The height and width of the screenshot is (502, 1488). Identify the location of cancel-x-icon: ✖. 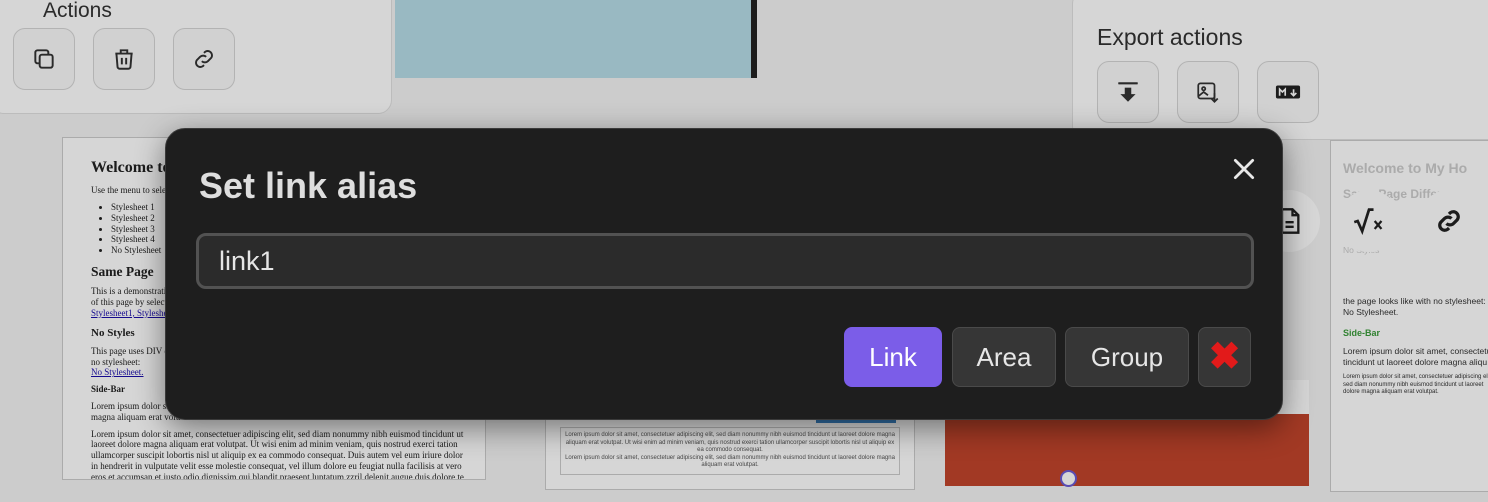
(1224, 357).